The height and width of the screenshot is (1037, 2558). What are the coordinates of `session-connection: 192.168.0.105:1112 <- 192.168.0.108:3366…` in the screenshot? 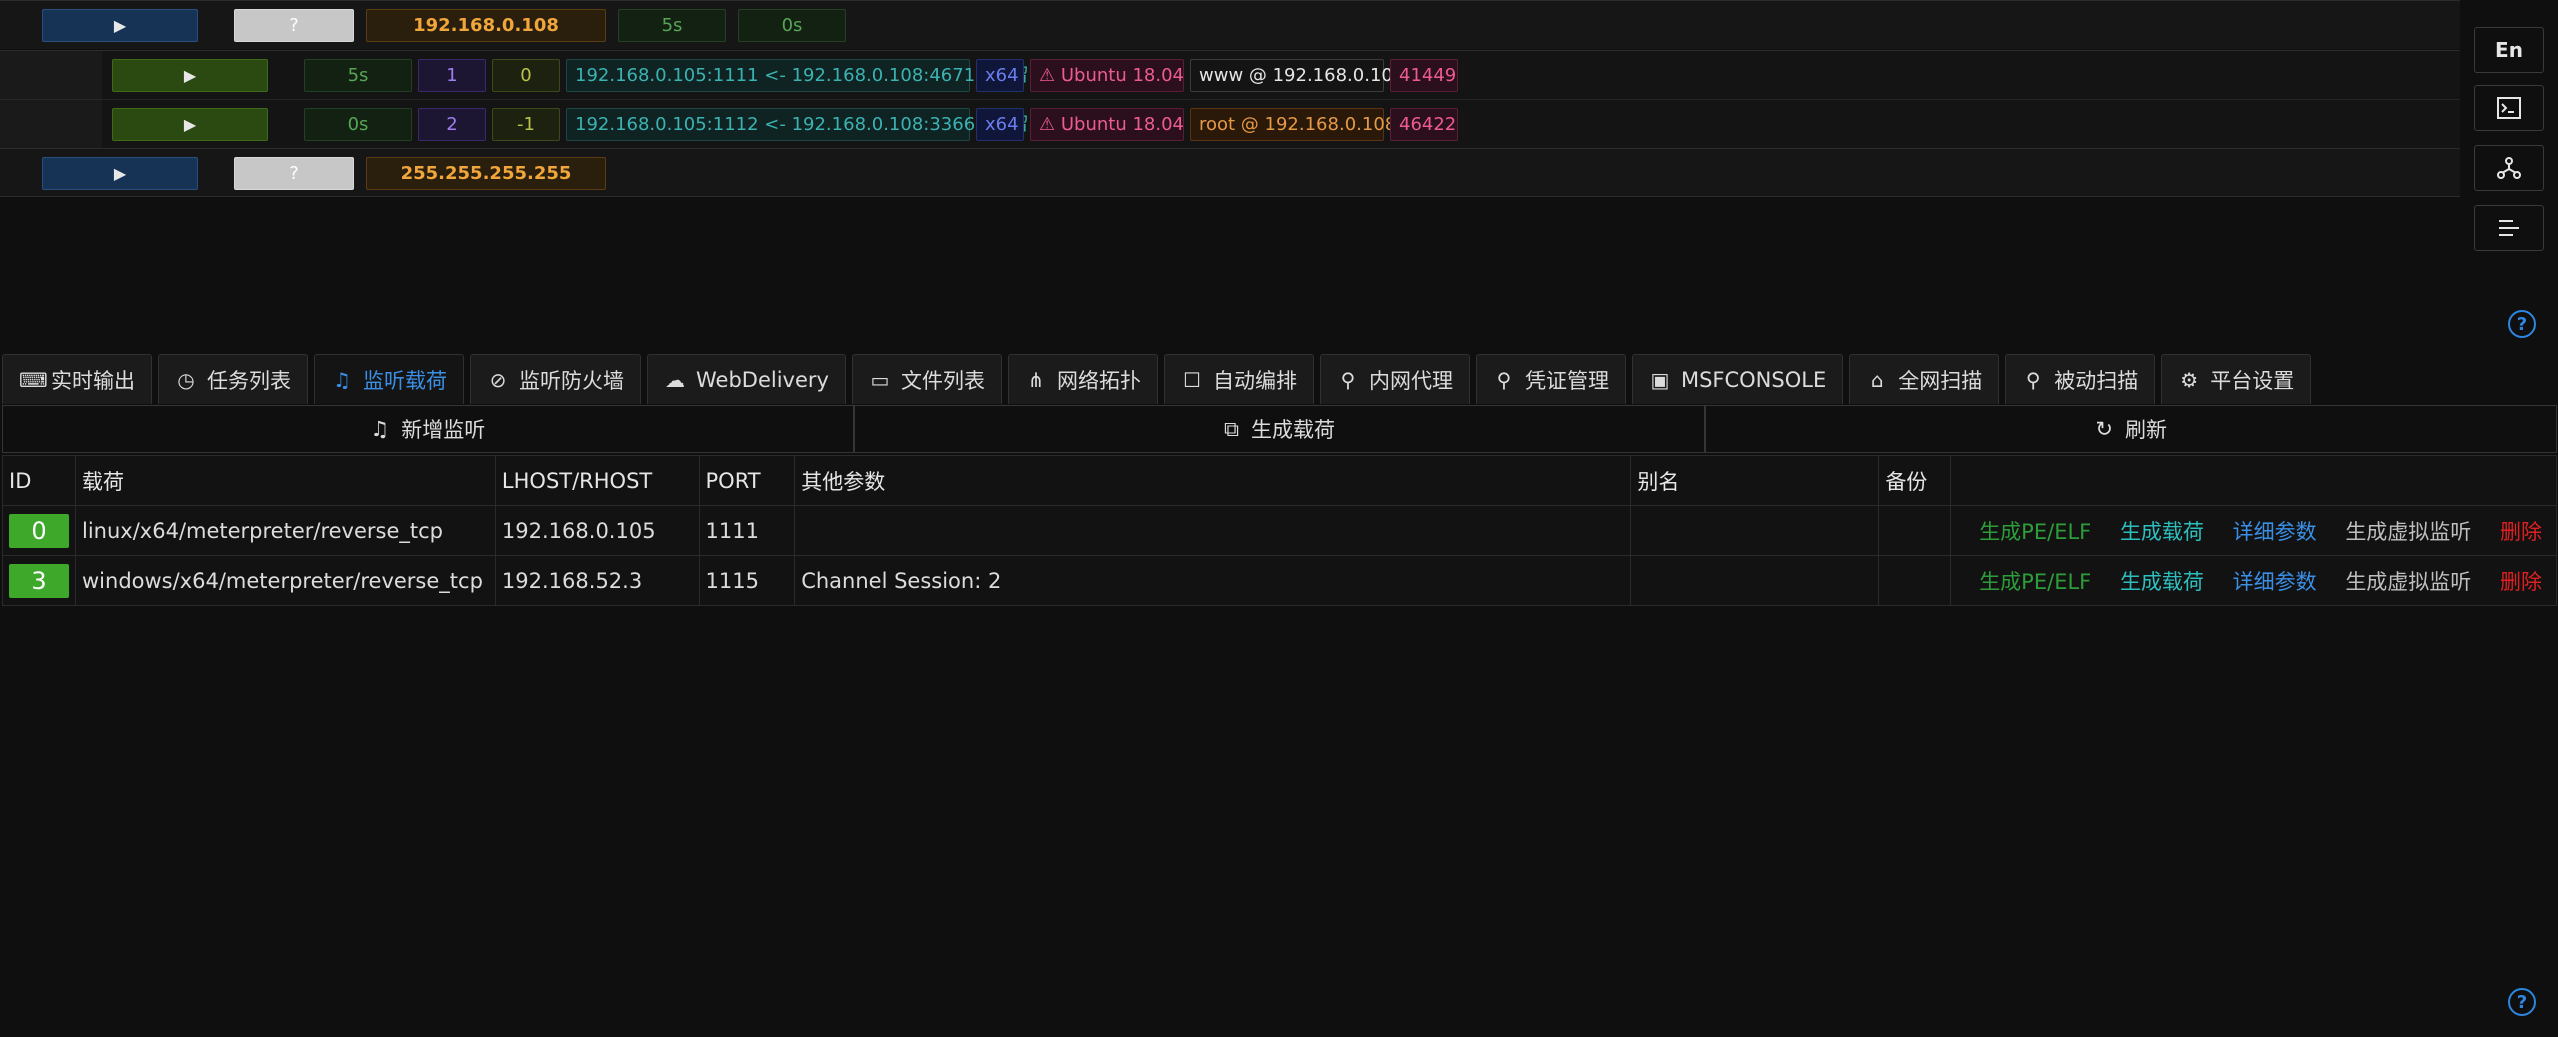 It's located at (797, 124).